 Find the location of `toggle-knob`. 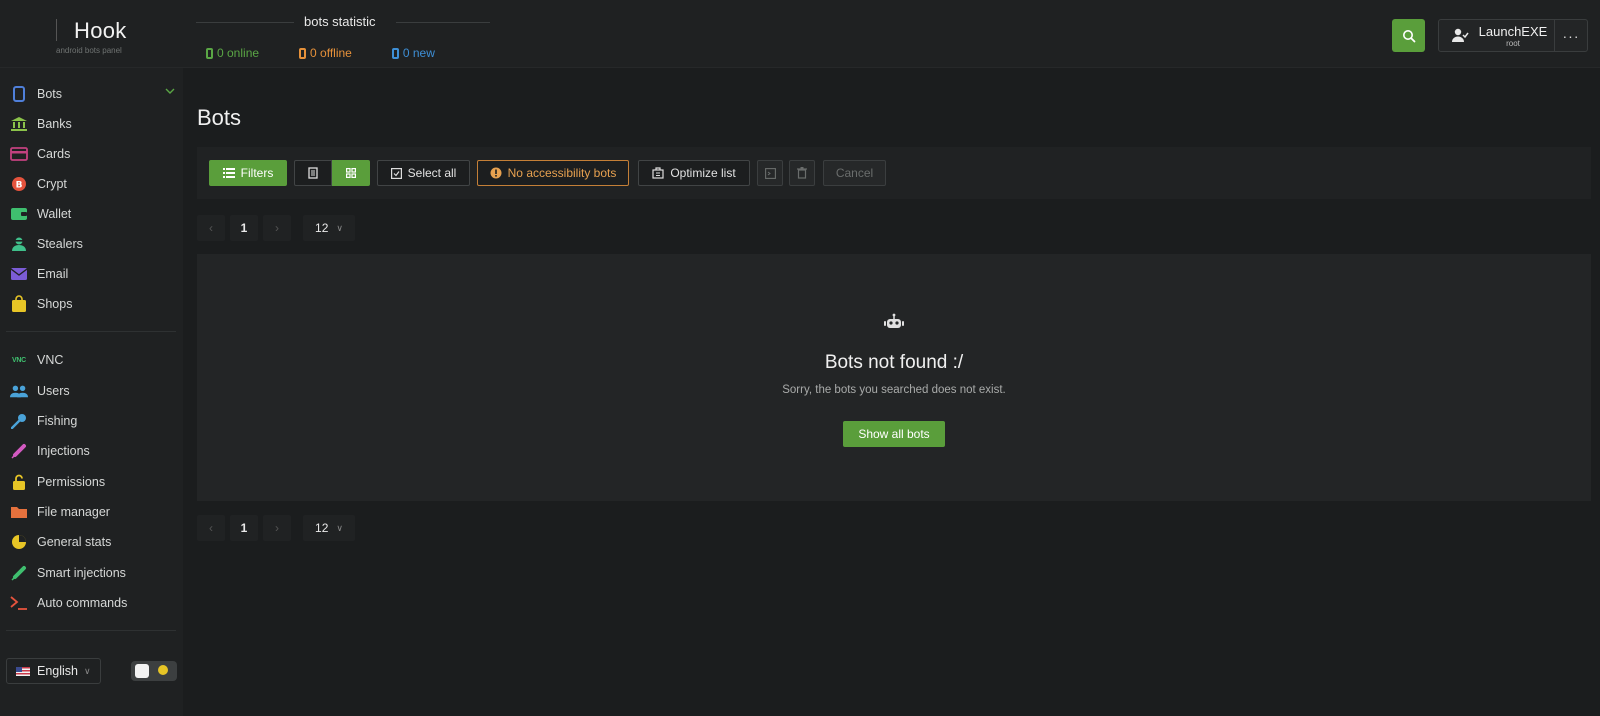

toggle-knob is located at coordinates (142, 671).